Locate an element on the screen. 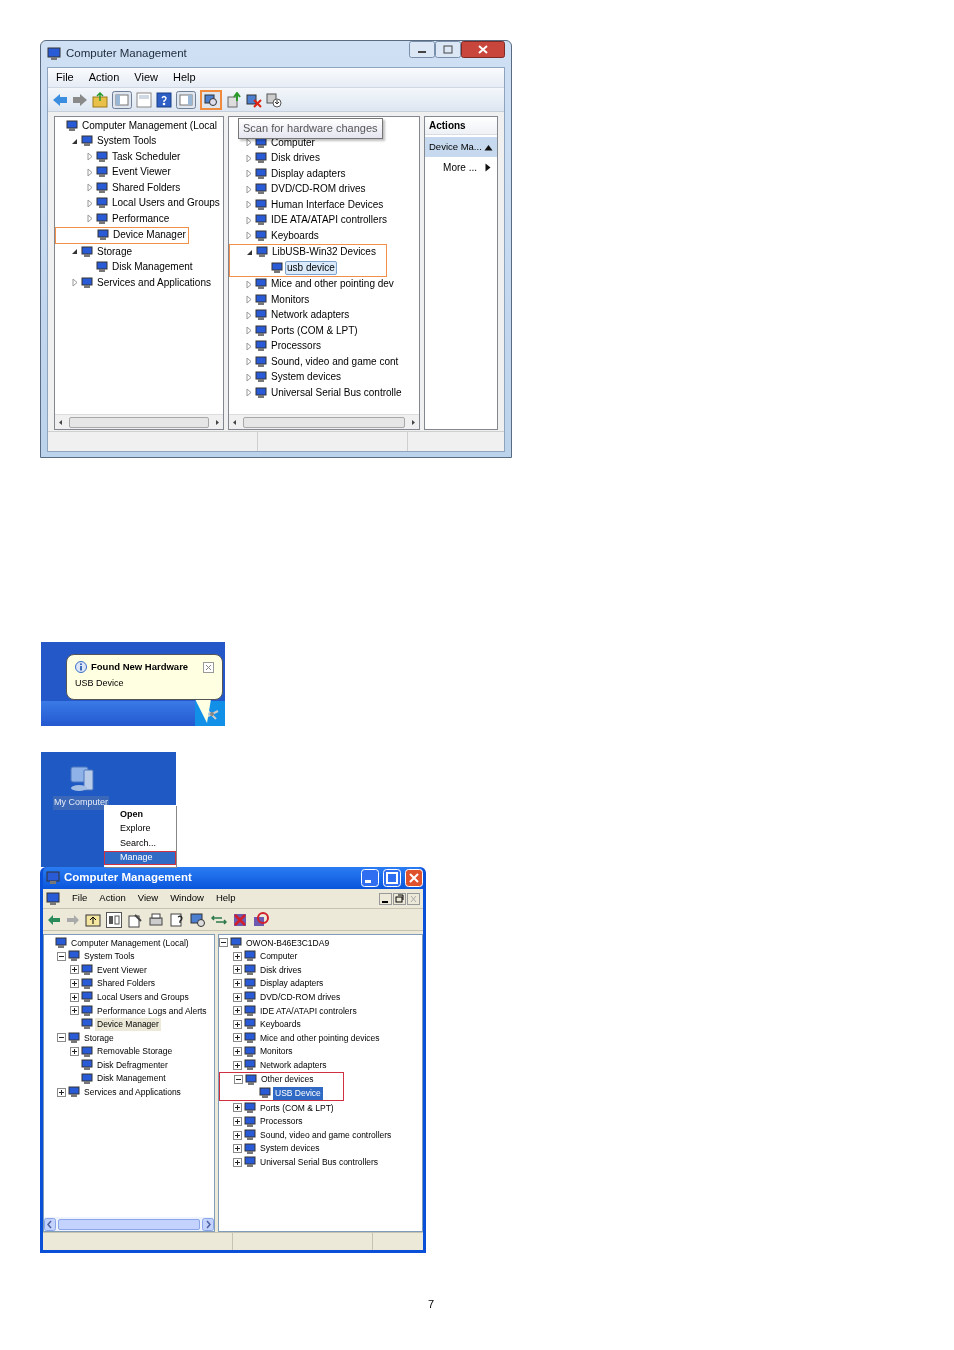 The image size is (954, 1350). minimize-icon is located at coordinates (422, 49).